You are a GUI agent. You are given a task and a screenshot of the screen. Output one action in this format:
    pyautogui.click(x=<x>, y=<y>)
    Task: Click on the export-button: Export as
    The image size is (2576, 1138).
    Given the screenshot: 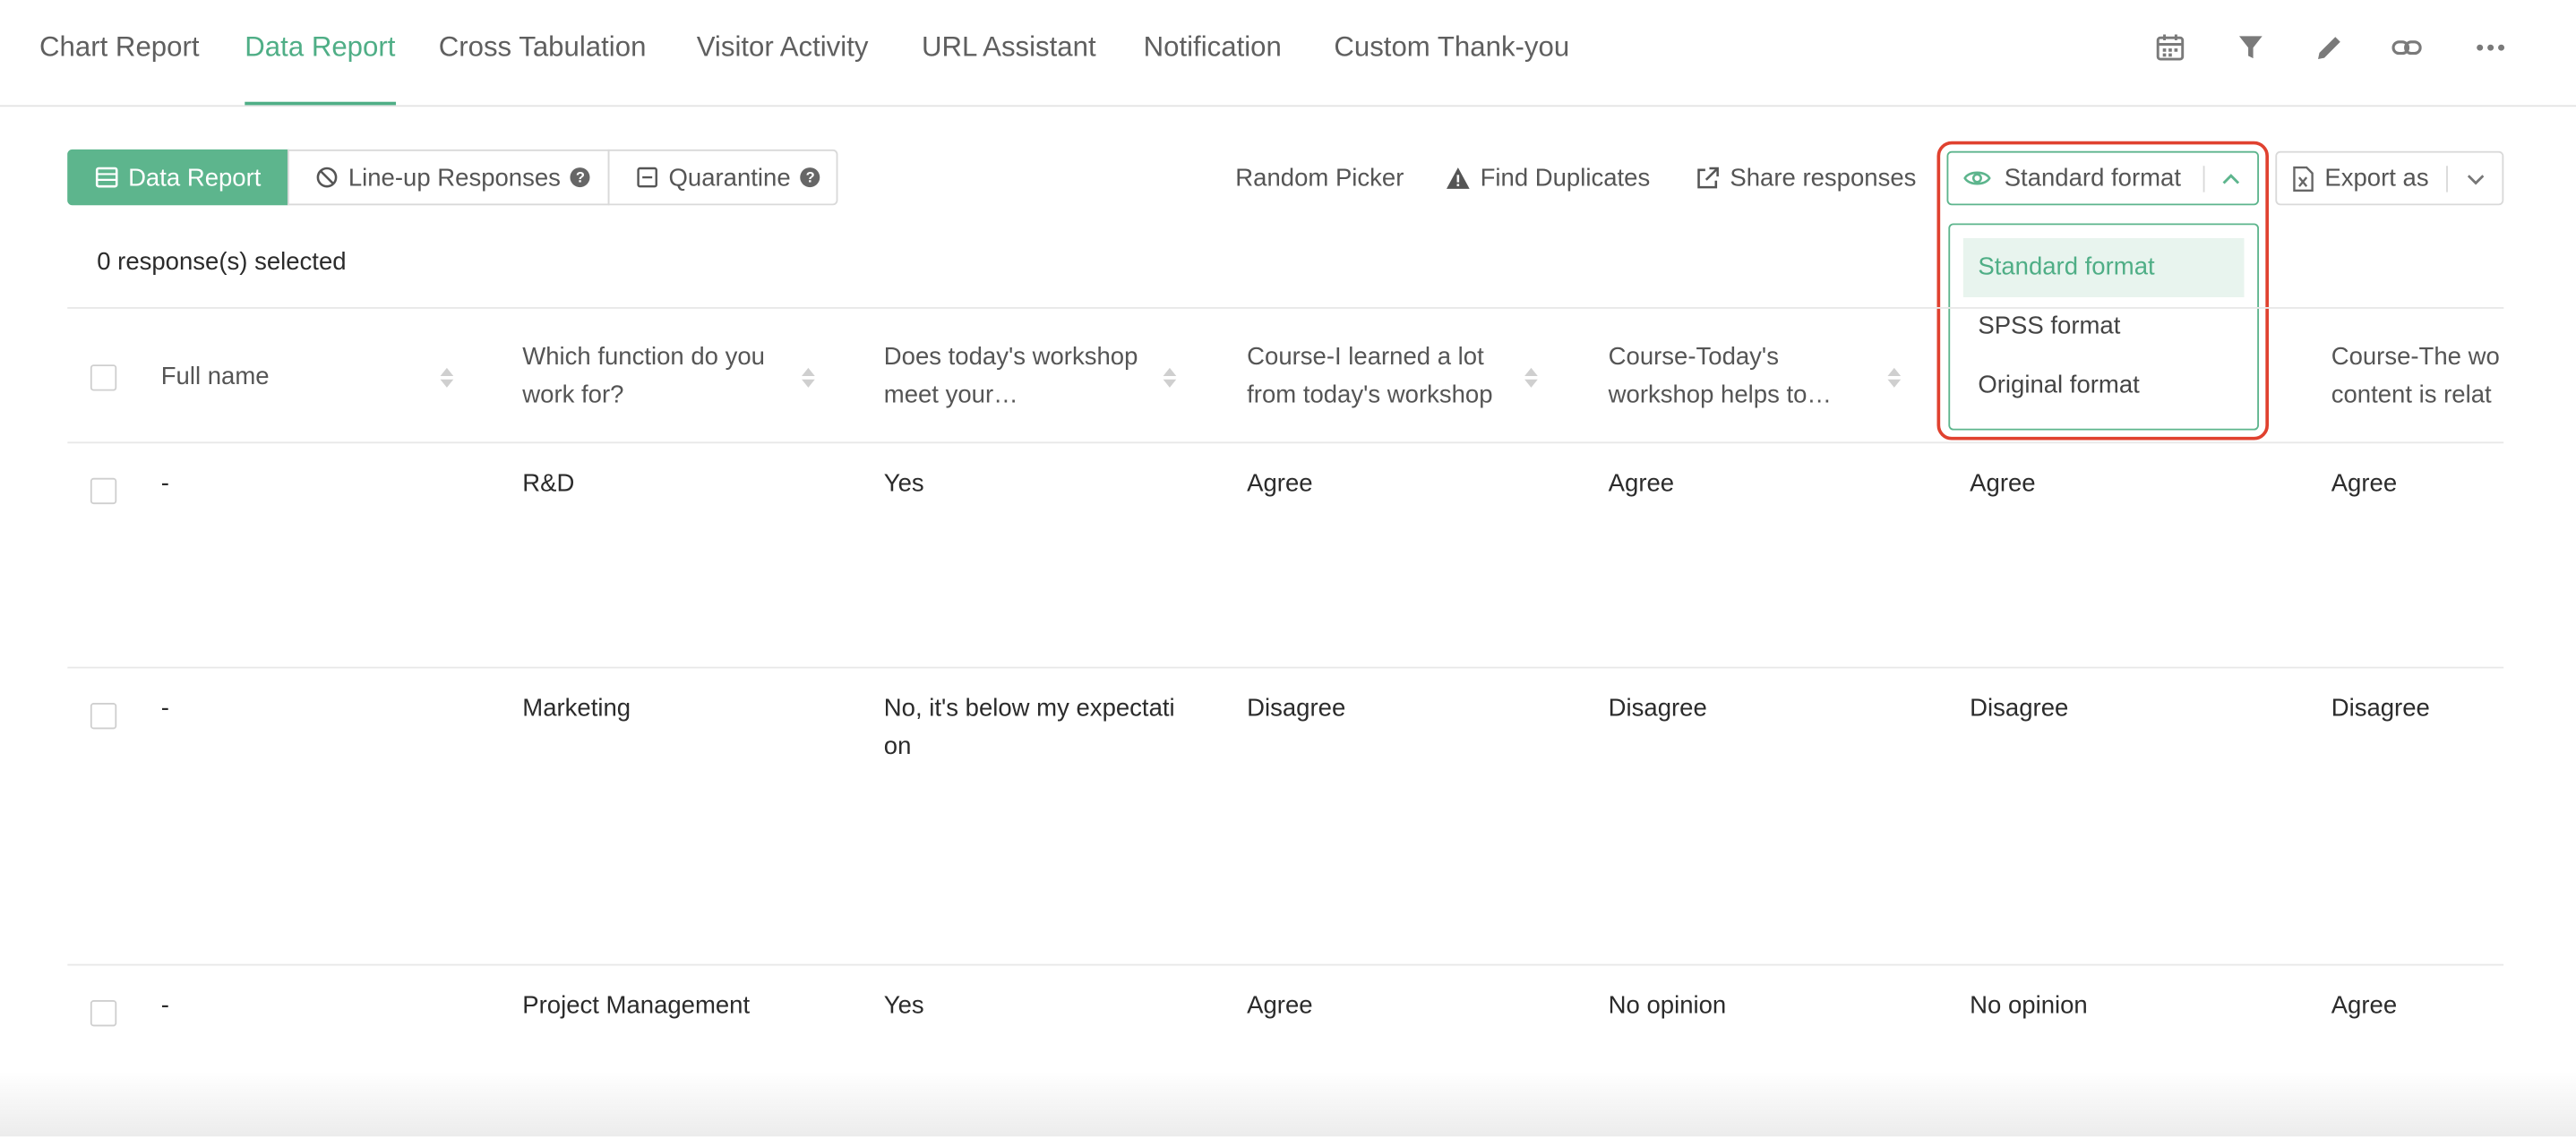 What is the action you would take?
    pyautogui.click(x=2389, y=178)
    